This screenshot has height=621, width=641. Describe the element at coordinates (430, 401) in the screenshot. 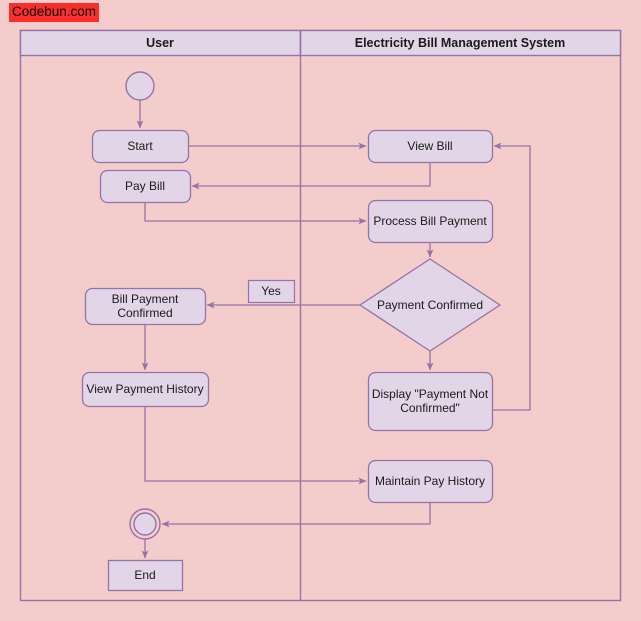

I see `node-display-payment-not-confirmed: Display "Payment Not Confirmed"` at that location.